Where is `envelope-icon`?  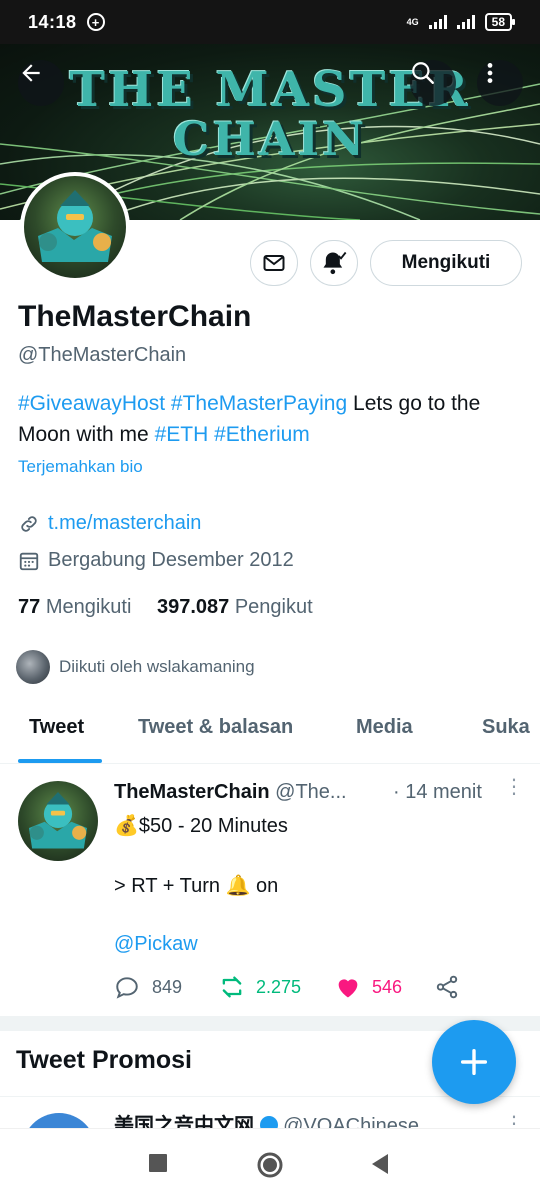
envelope-icon is located at coordinates (274, 263).